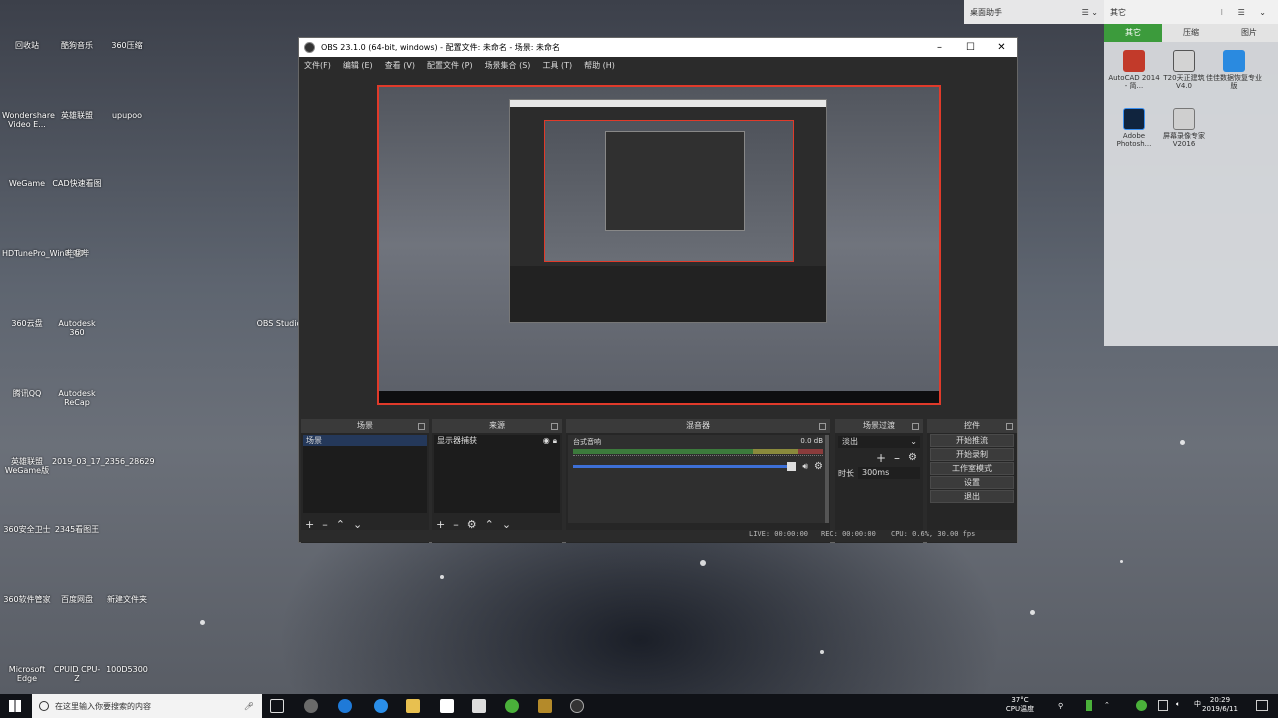 This screenshot has height=718, width=1278. What do you see at coordinates (127, 28) in the screenshot?
I see `desktop-icon: 360压缩` at bounding box center [127, 28].